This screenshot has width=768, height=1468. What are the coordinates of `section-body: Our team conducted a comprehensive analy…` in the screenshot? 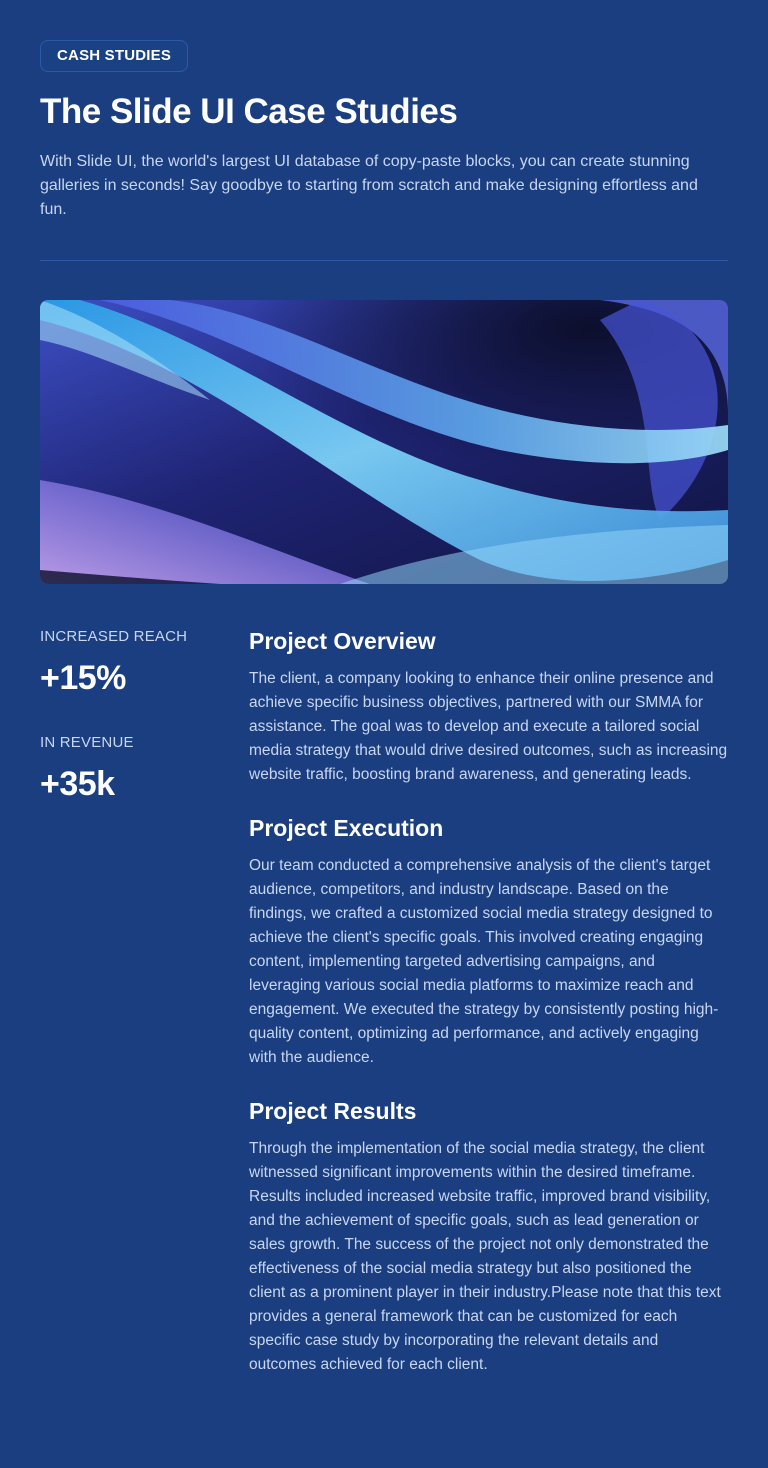 It's located at (484, 961).